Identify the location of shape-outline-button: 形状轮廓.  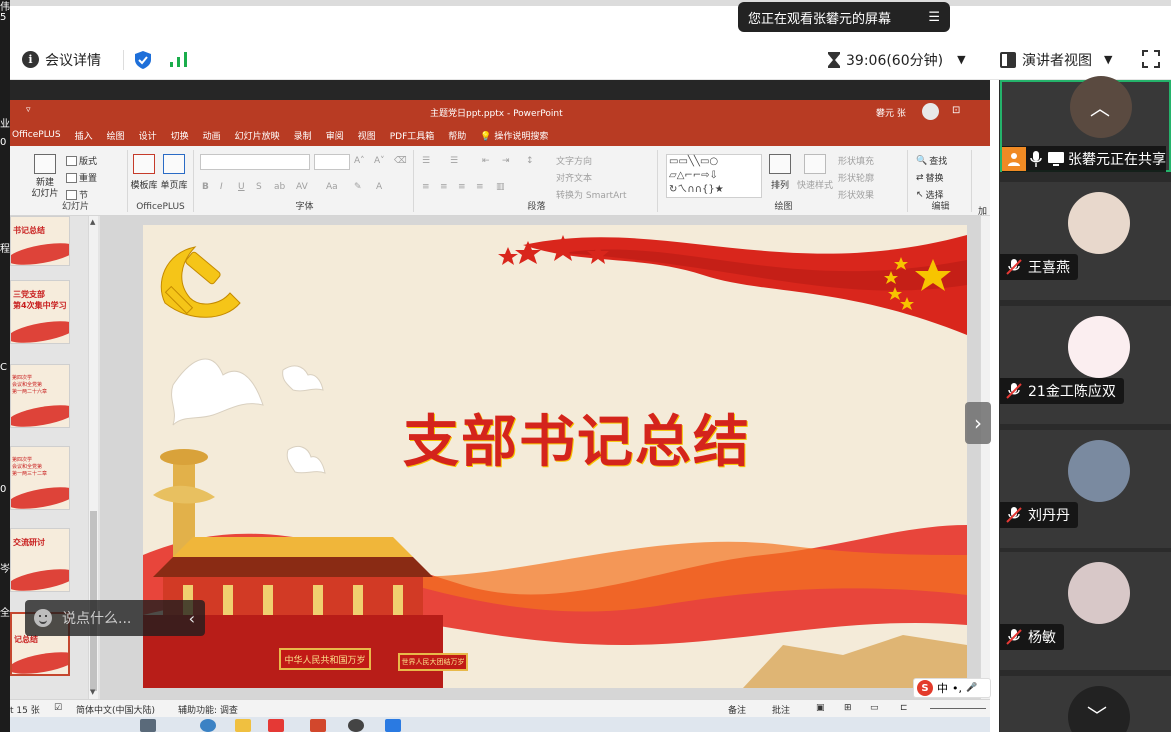
(856, 177).